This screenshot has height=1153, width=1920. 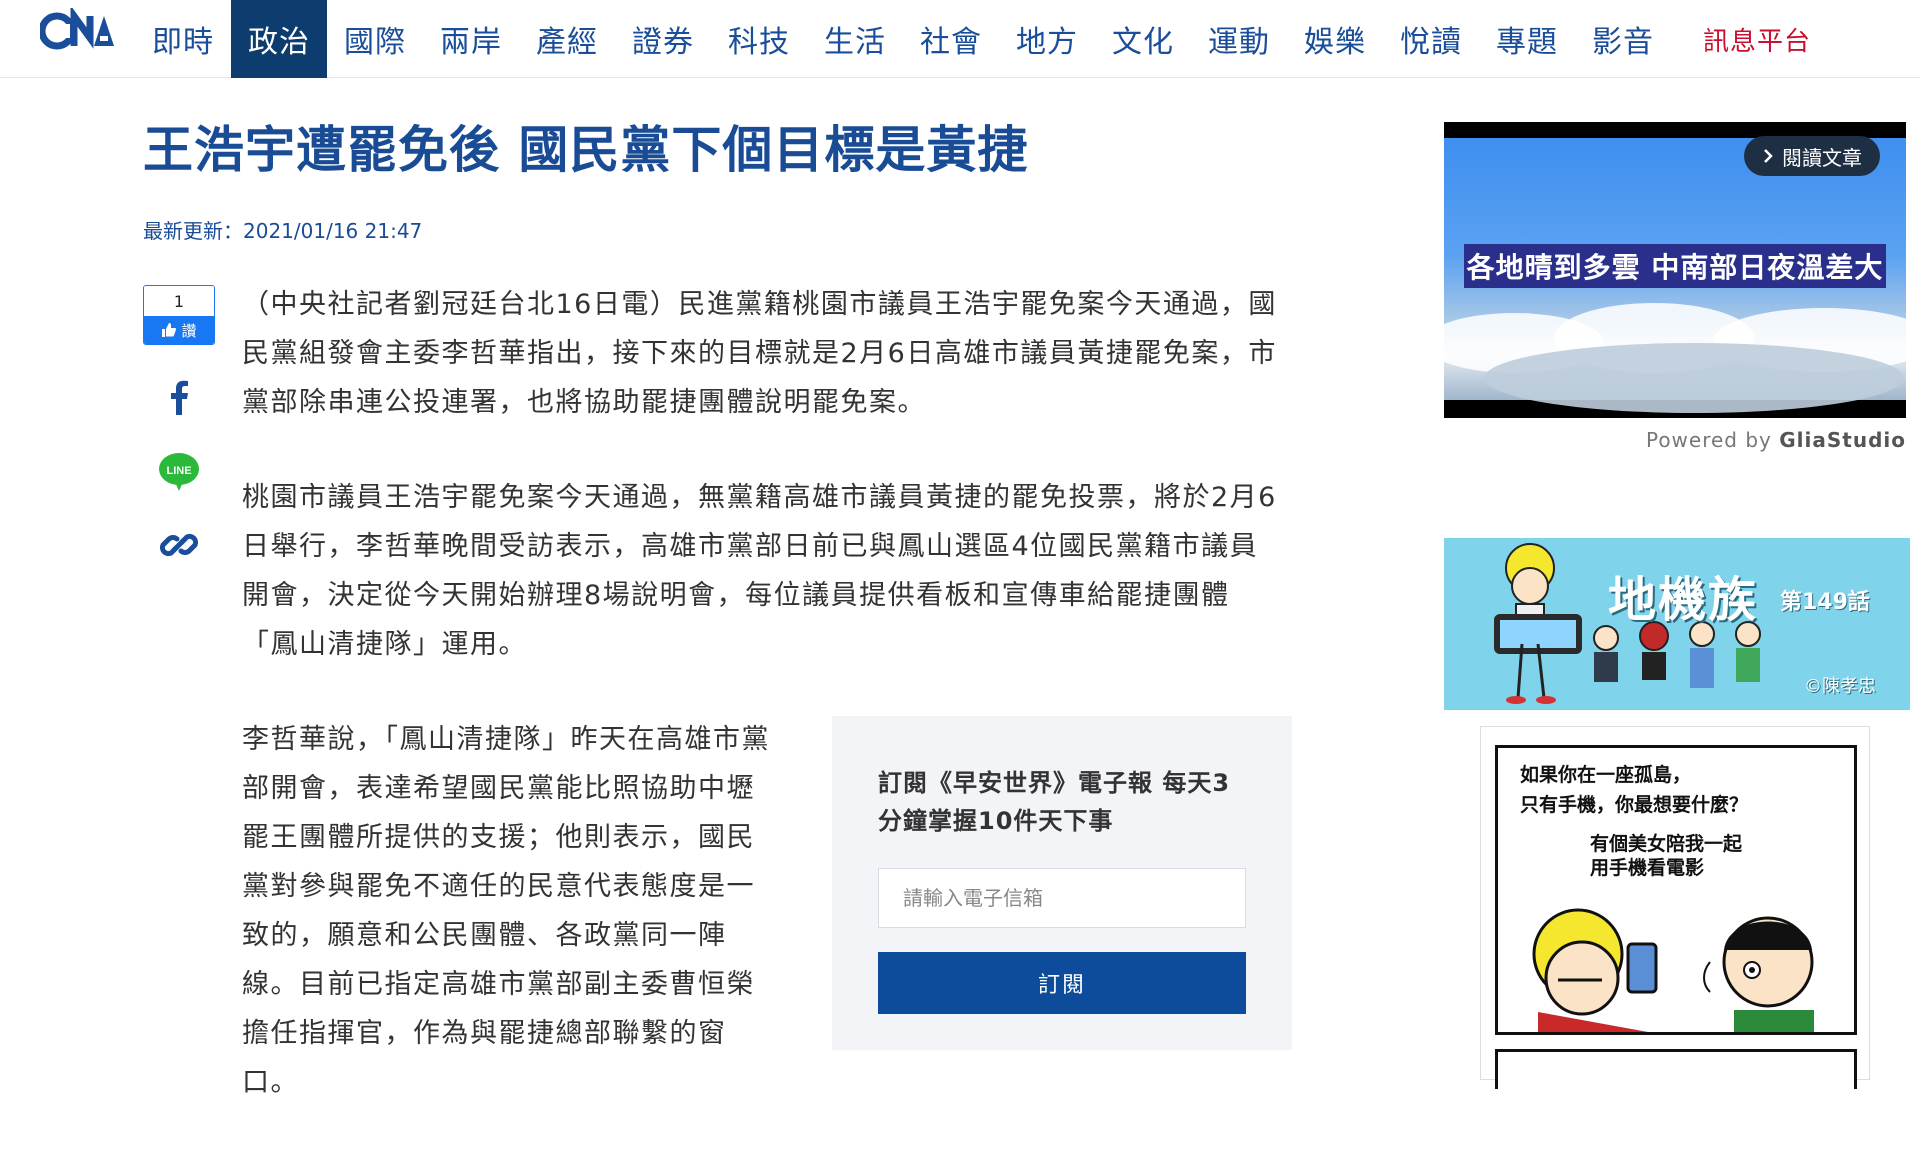 I want to click on nav-item-business: 產經, so click(x=567, y=39).